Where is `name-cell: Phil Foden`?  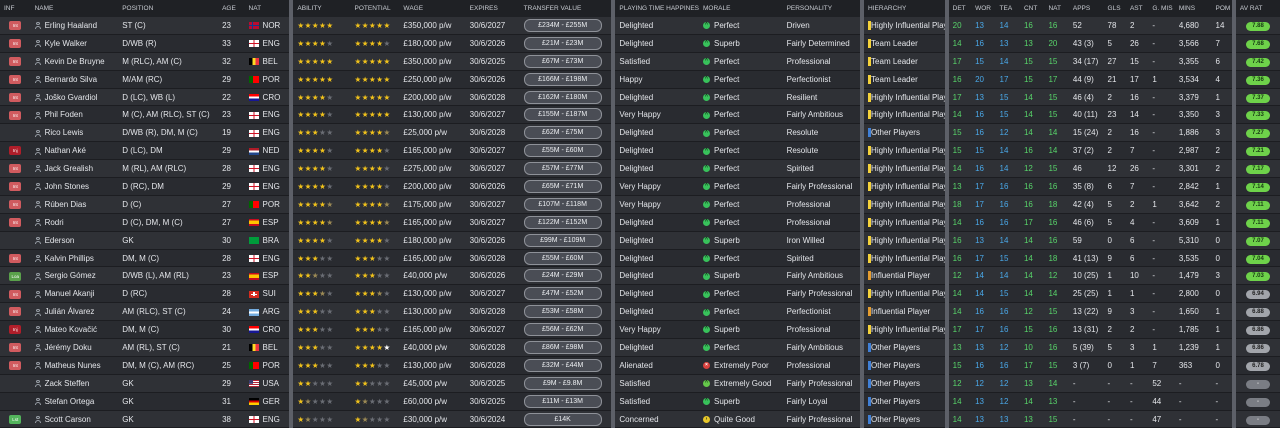
name-cell: Phil Foden is located at coordinates (74, 115).